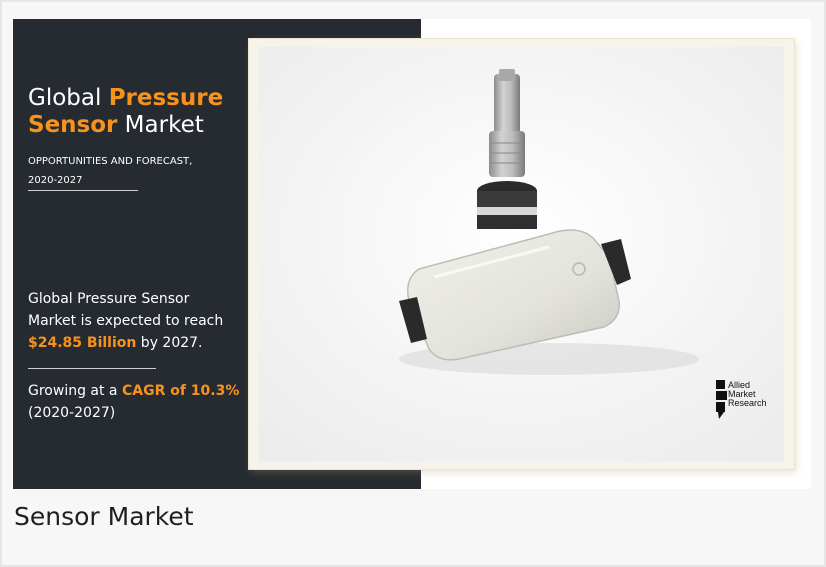  I want to click on banner-subtitle: OPPORTUNITIES AND FORECAST, 2020-2027, so click(133, 171).